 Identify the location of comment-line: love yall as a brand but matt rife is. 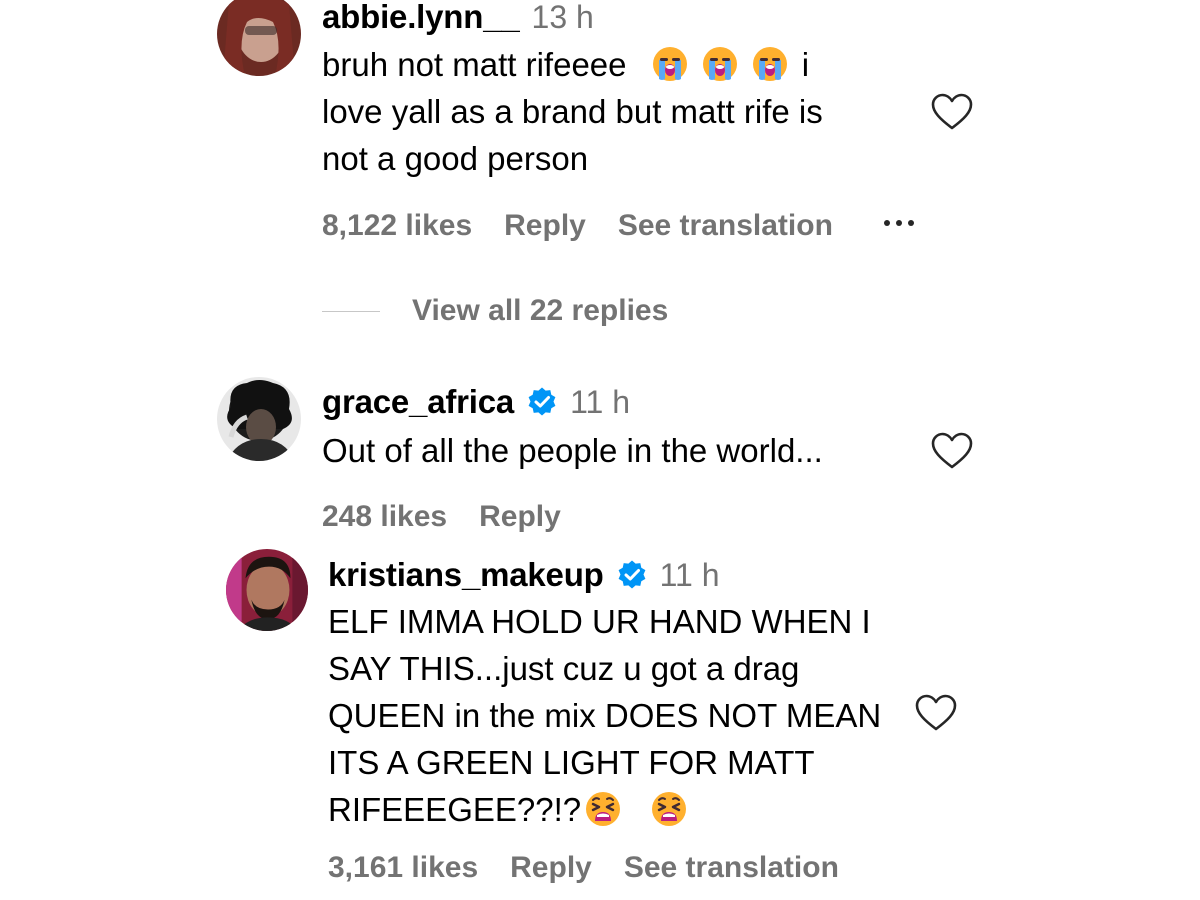
(572, 111).